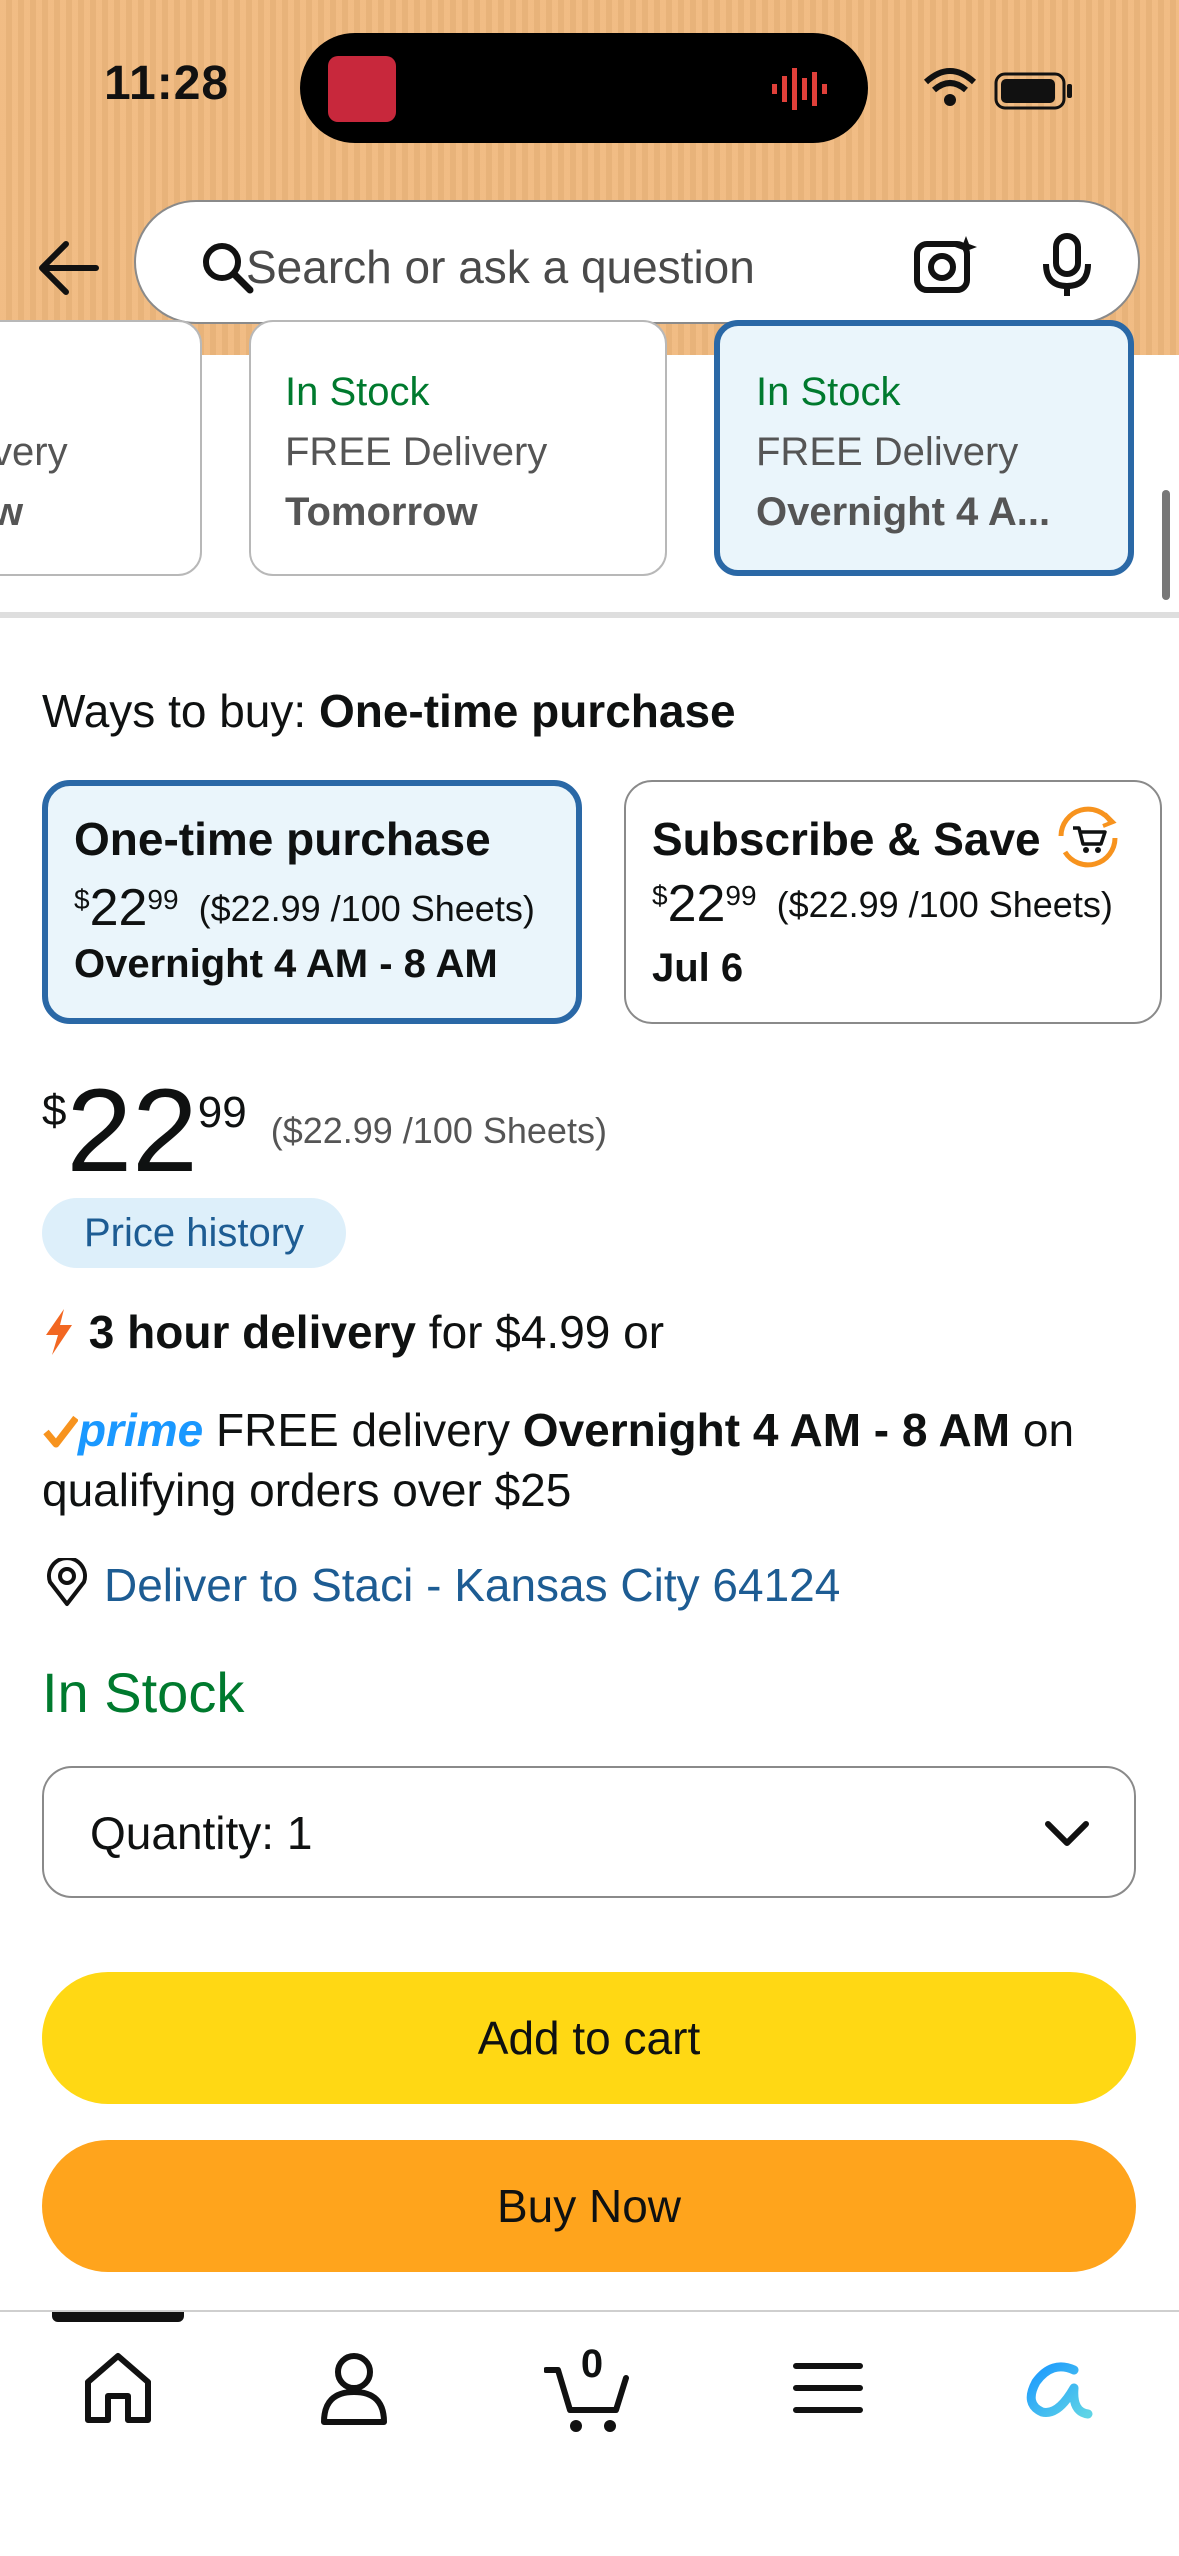 The height and width of the screenshot is (2556, 1179). What do you see at coordinates (11, 512) in the screenshot?
I see `delivery-time: w` at bounding box center [11, 512].